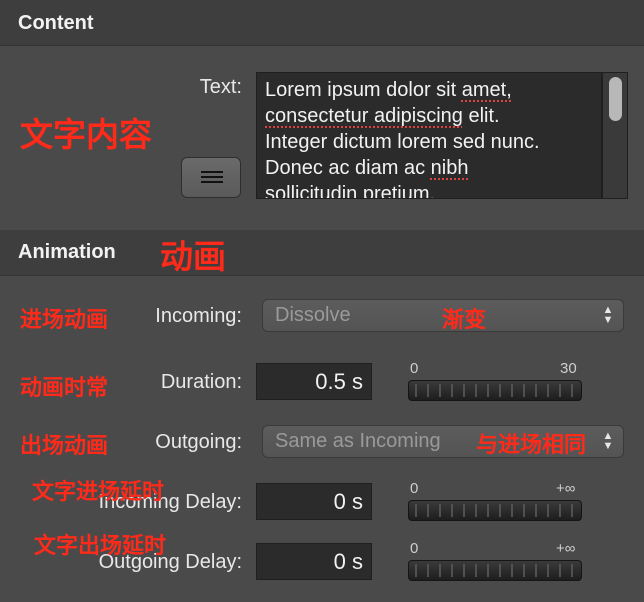 The width and height of the screenshot is (644, 602). What do you see at coordinates (98, 492) in the screenshot?
I see `incoming-delay-annotation: 文字进场延时` at bounding box center [98, 492].